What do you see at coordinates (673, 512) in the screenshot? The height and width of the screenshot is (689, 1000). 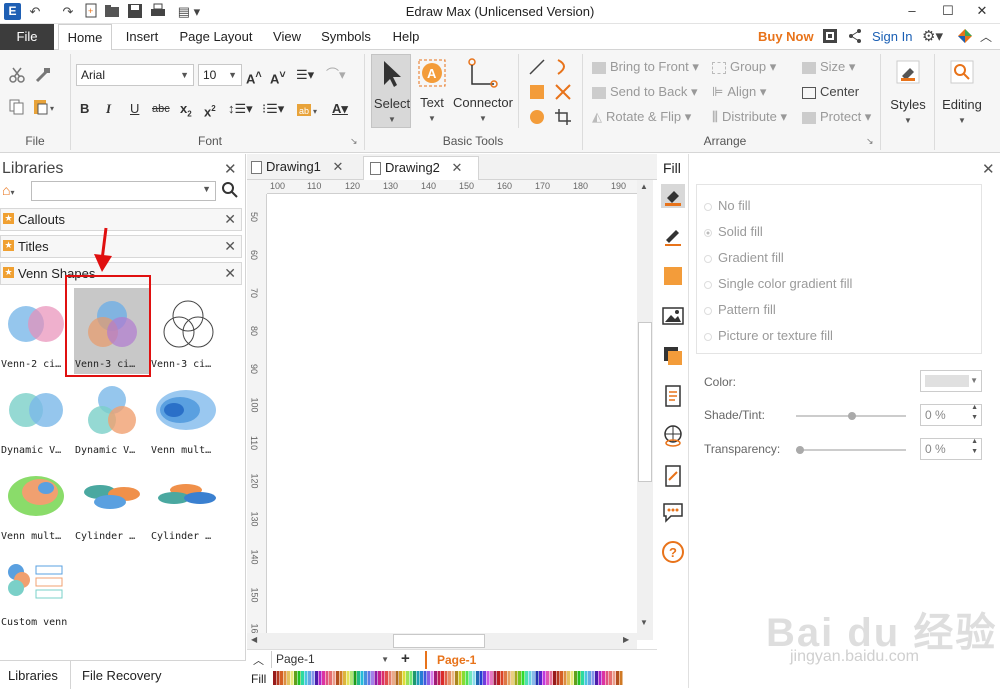 I see `comment-icon` at bounding box center [673, 512].